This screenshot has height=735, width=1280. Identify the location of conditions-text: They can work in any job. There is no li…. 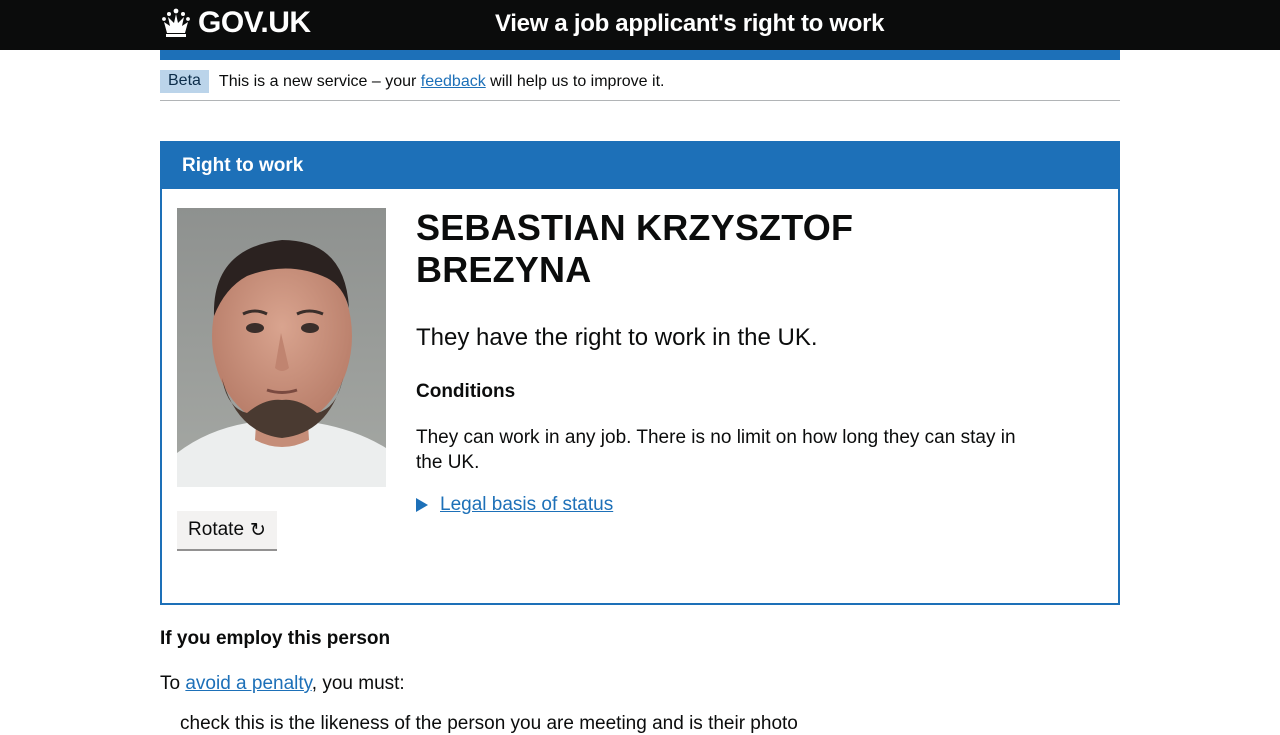
(716, 450).